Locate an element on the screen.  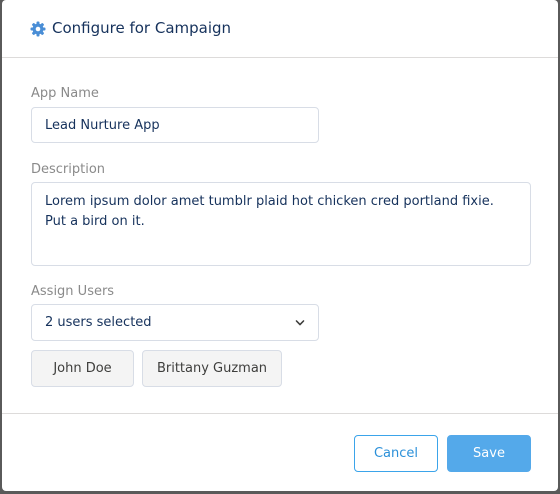
modal-header: Configure for Campaign is located at coordinates (280, 29).